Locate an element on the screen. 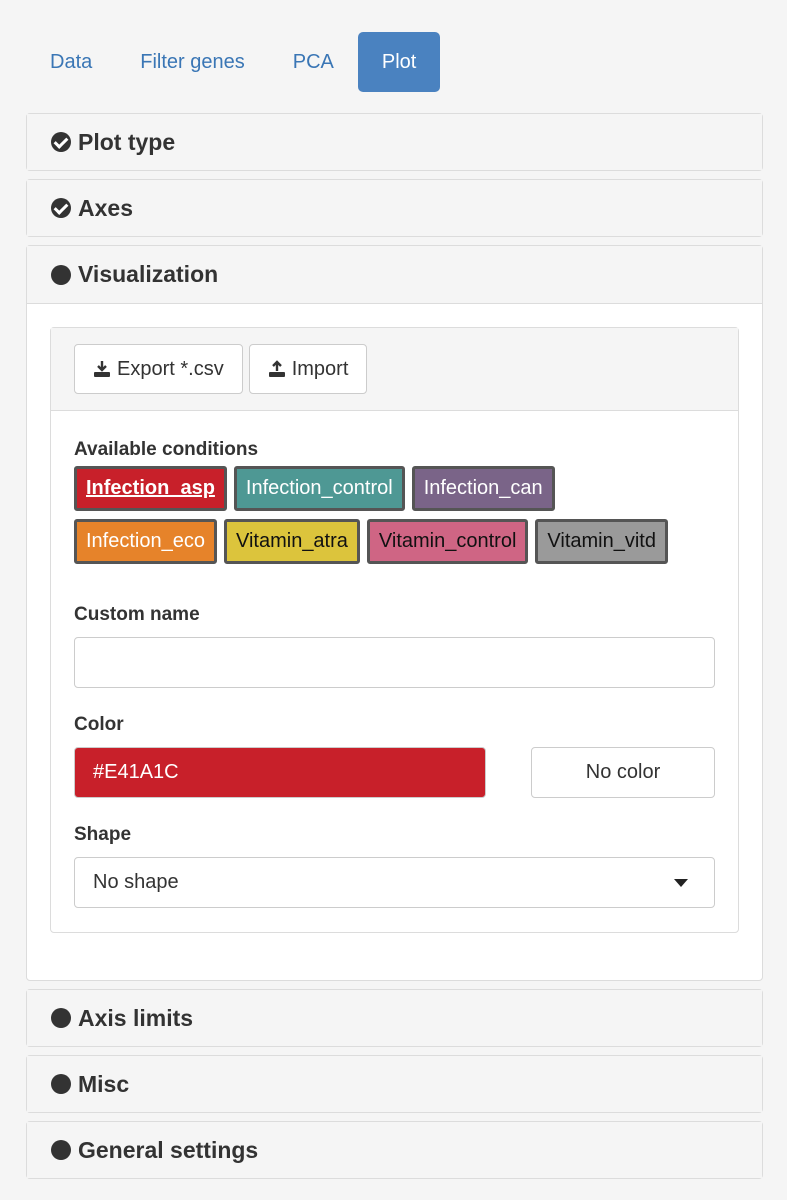  panel-plot-type: Plot type is located at coordinates (394, 142).